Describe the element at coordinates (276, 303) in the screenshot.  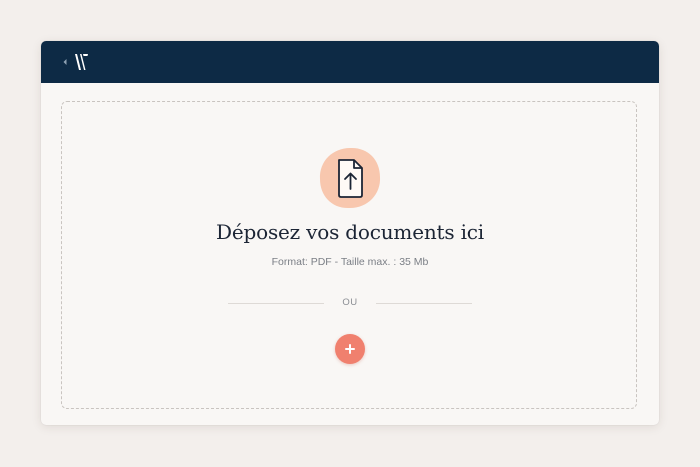
I see `divider-left` at that location.